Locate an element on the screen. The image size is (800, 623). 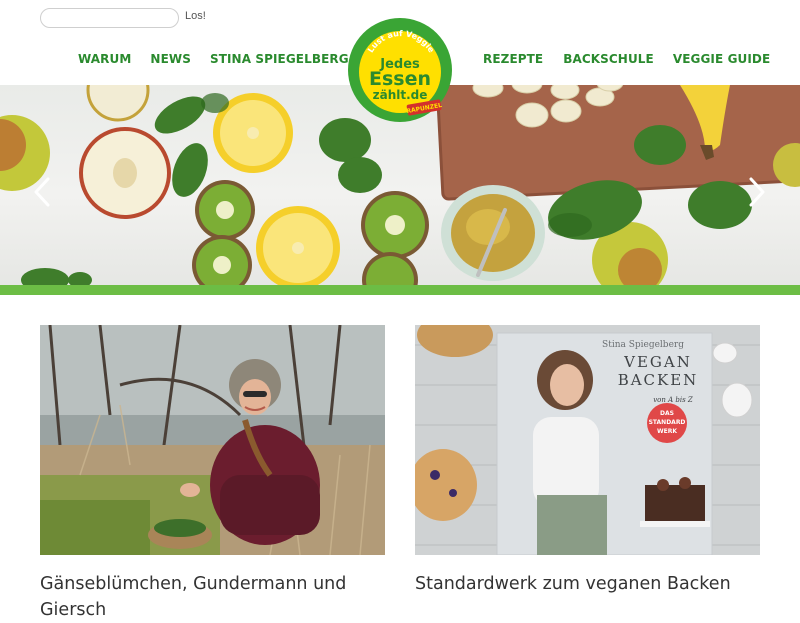
nav-item-backschule: BACKSCHULE is located at coordinates (608, 59).